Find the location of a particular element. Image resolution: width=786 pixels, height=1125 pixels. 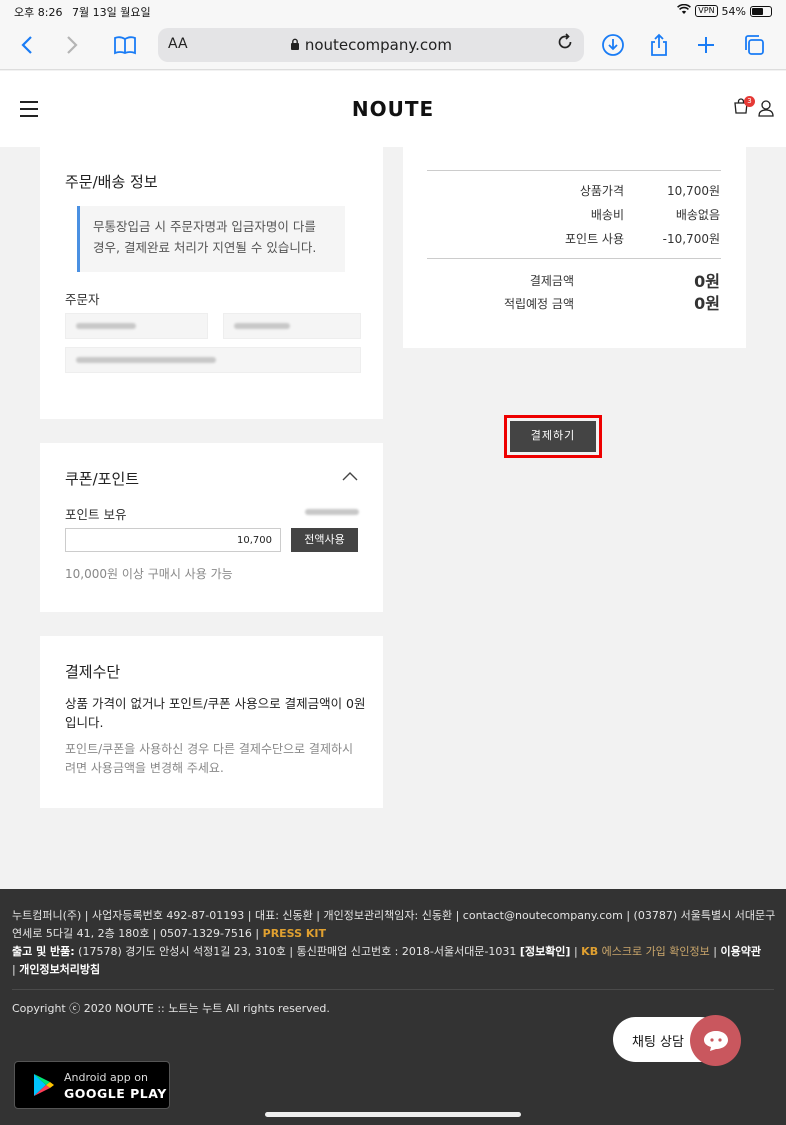

summary-shipping-label: 배송비 is located at coordinates (607, 215).